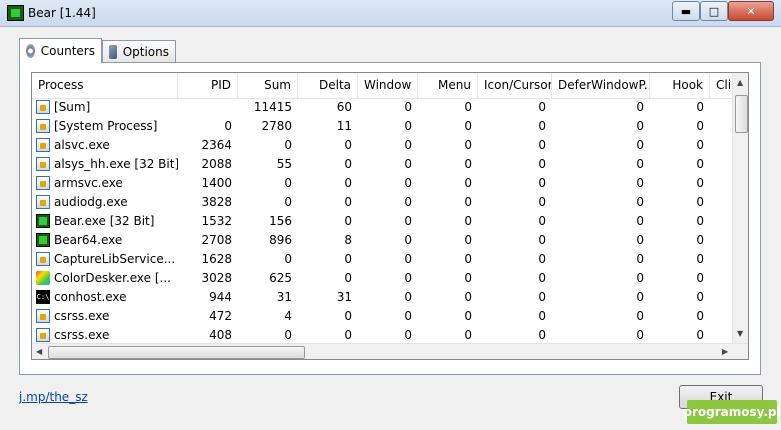  I want to click on counter-value: 11, so click(344, 126).